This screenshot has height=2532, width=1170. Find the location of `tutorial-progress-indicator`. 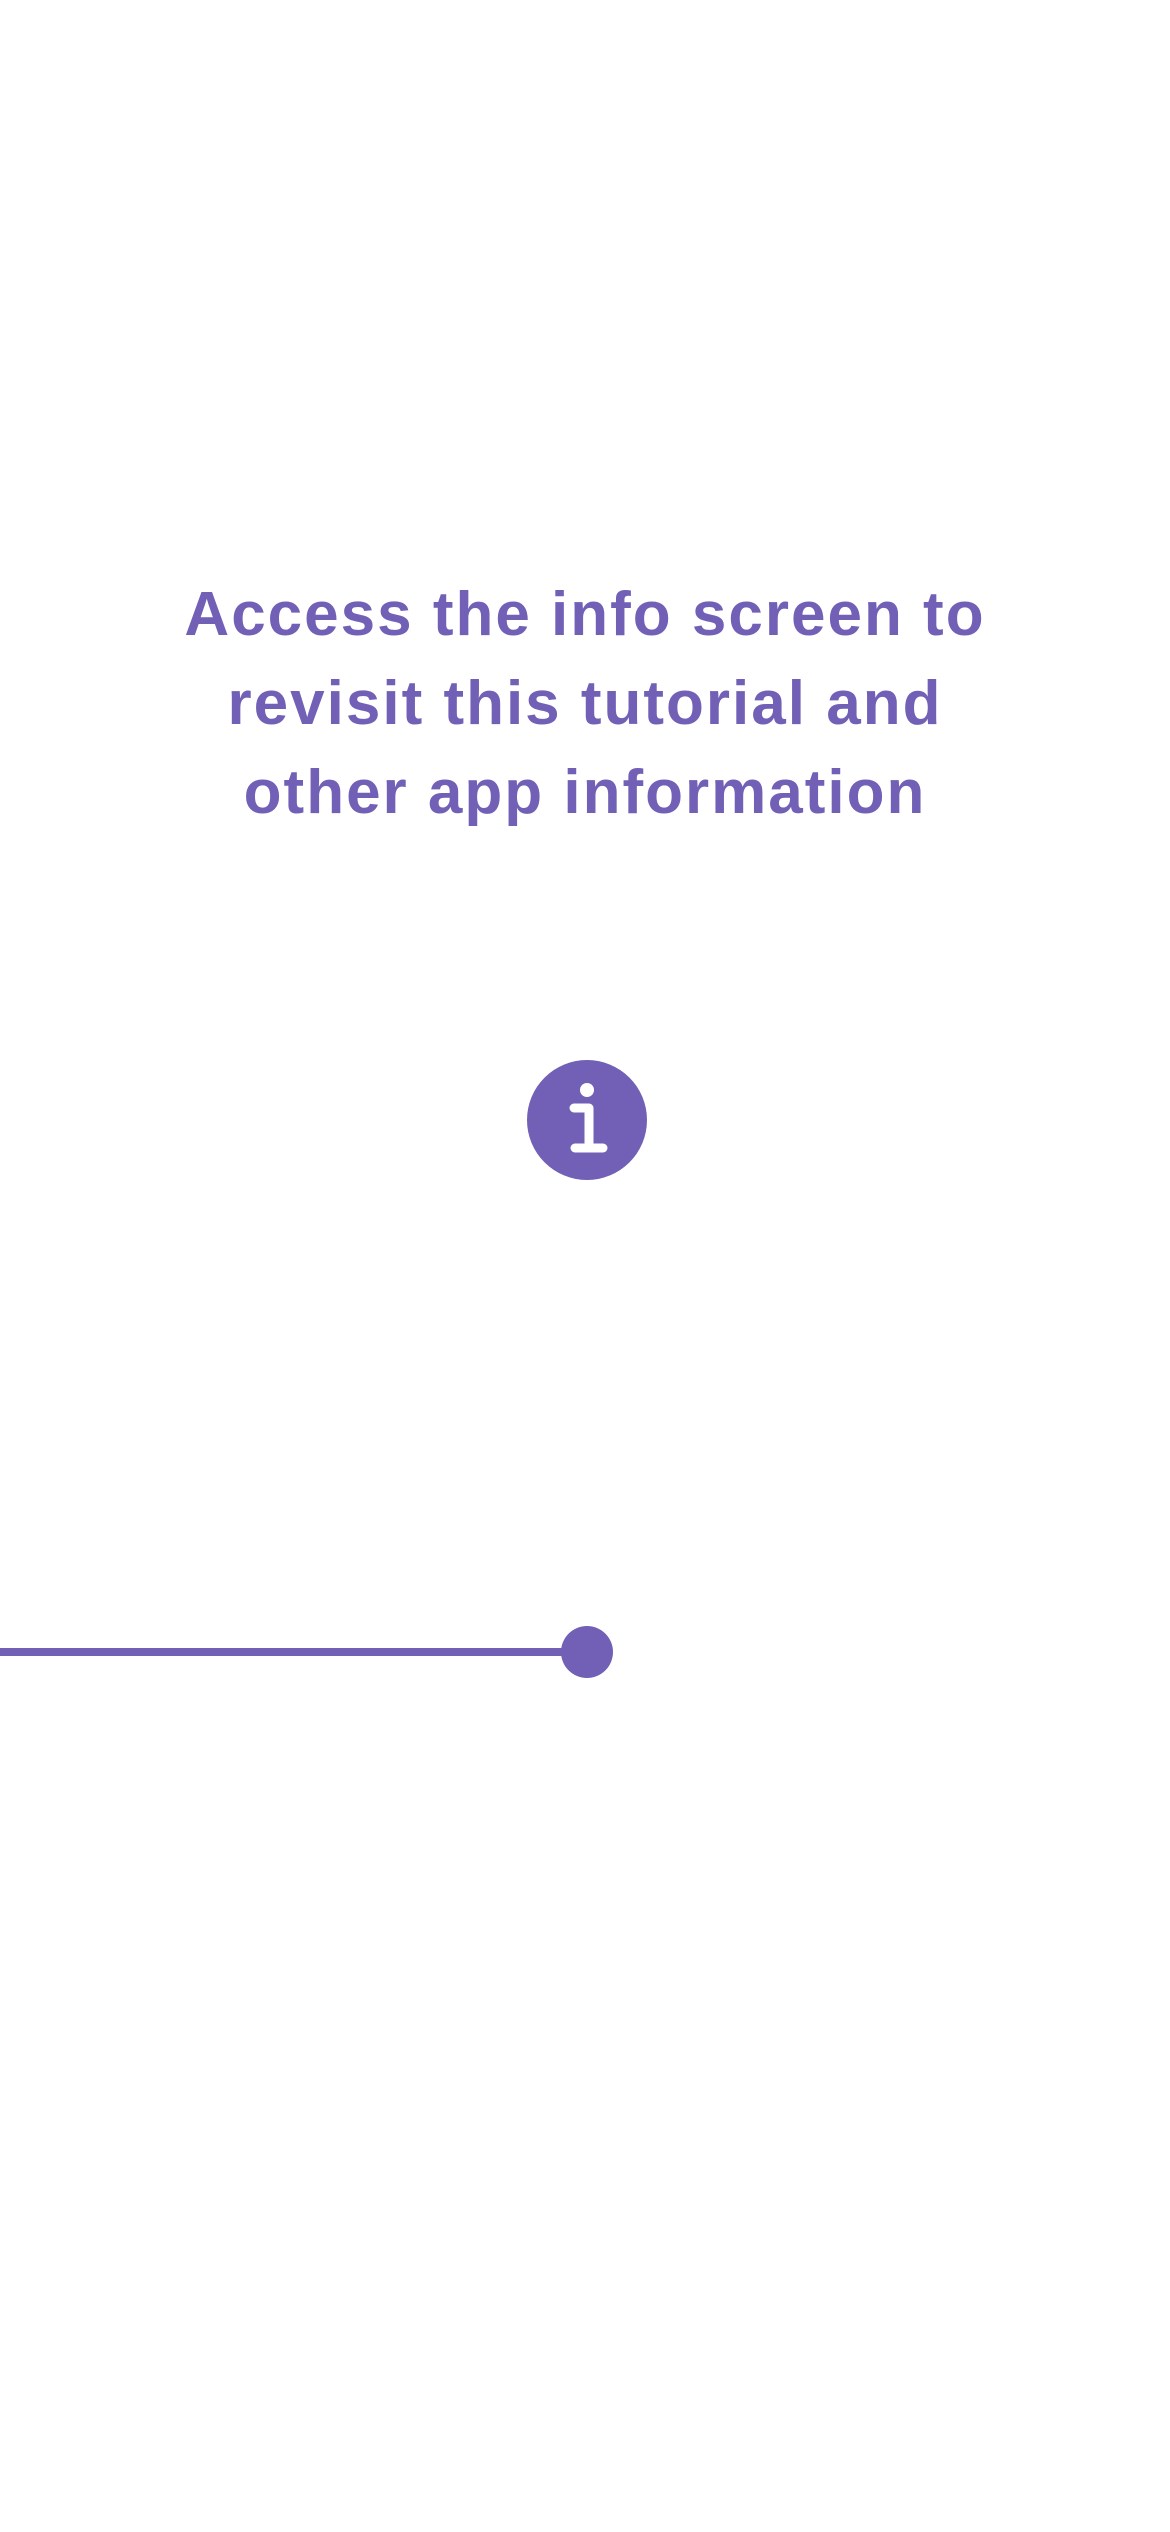

tutorial-progress-indicator is located at coordinates (587, 1652).